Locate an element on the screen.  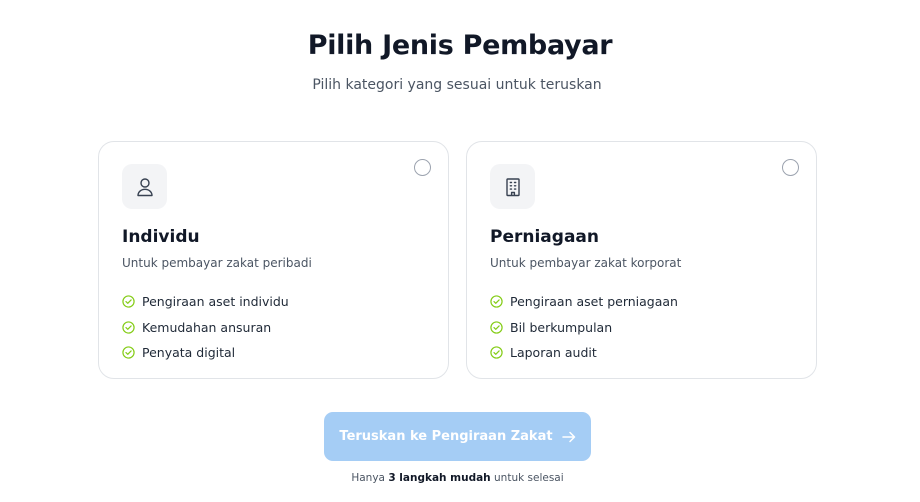
arrow-right-icon is located at coordinates (568, 436).